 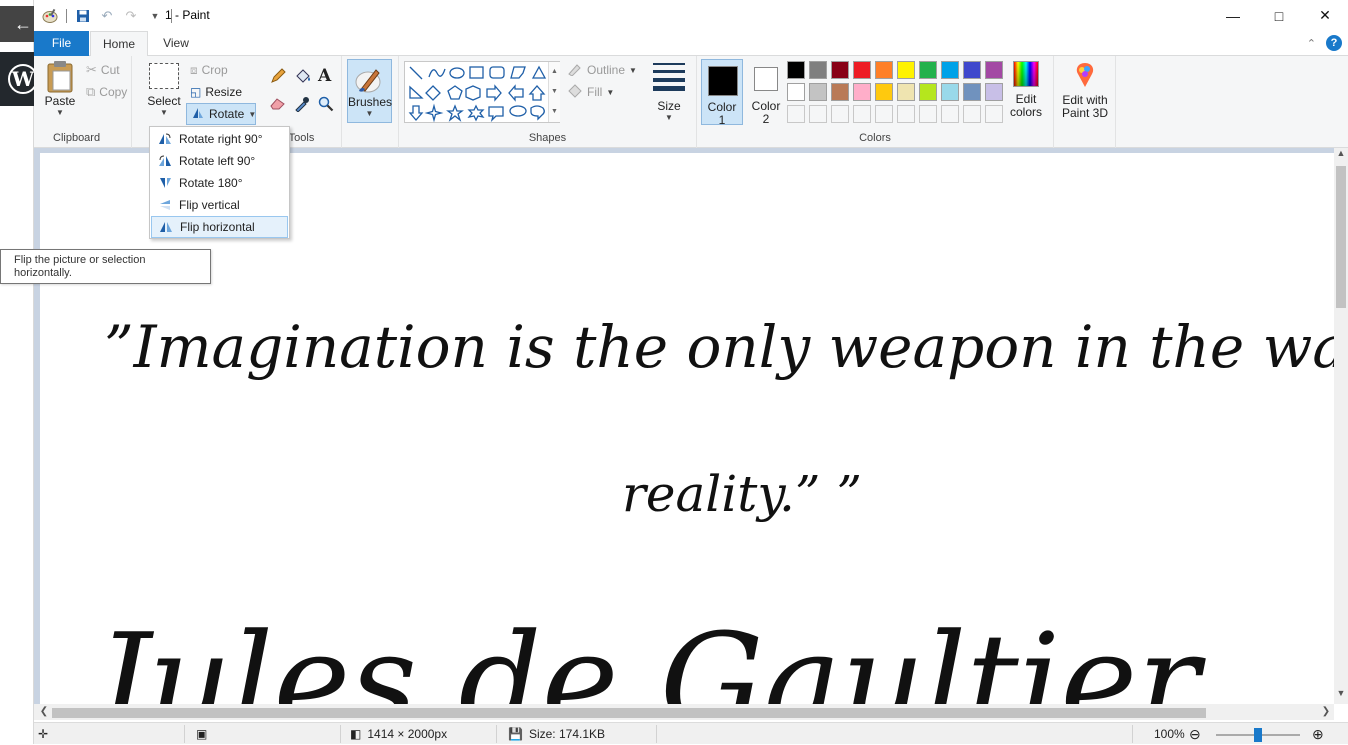 I want to click on color-picker-icon, so click(x=302, y=105).